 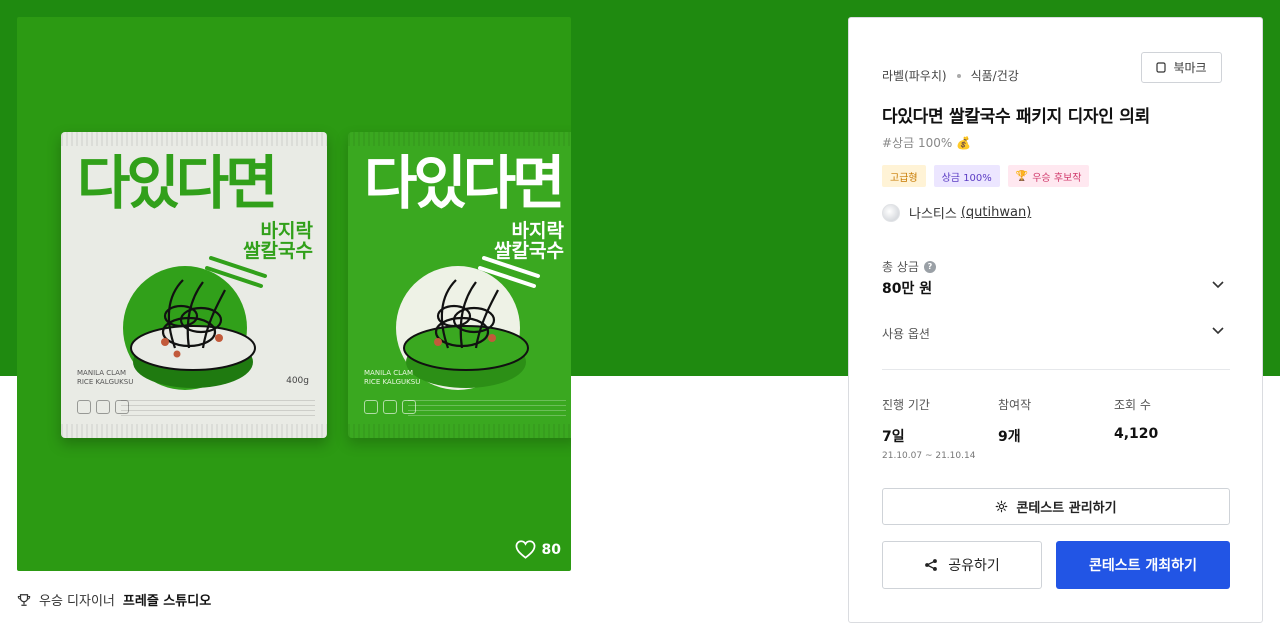 What do you see at coordinates (1169, 419) in the screenshot?
I see `stat-views: 조회 수 4,120` at bounding box center [1169, 419].